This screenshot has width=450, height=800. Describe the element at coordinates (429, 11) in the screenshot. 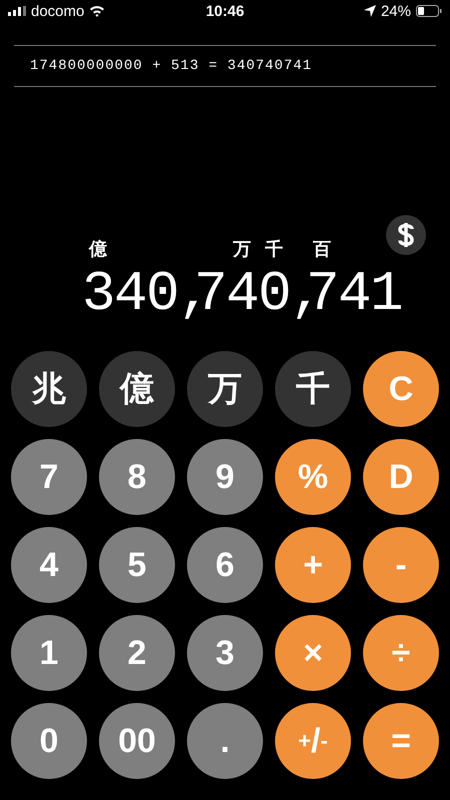

I see `battery-icon` at that location.